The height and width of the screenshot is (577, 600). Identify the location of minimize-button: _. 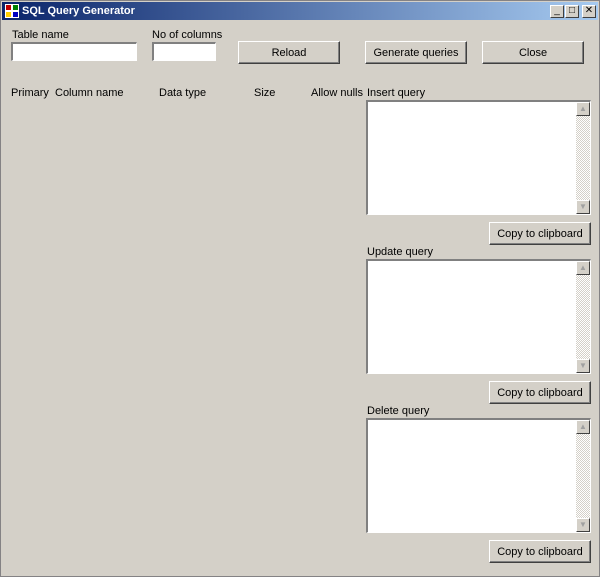
(557, 11).